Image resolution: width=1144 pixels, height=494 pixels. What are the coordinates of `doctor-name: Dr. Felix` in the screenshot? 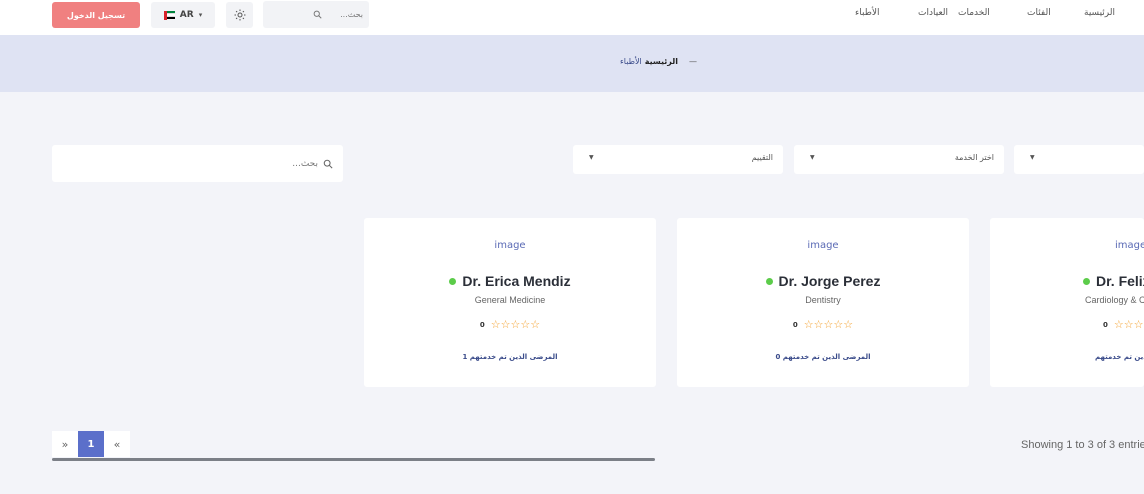 It's located at (1120, 281).